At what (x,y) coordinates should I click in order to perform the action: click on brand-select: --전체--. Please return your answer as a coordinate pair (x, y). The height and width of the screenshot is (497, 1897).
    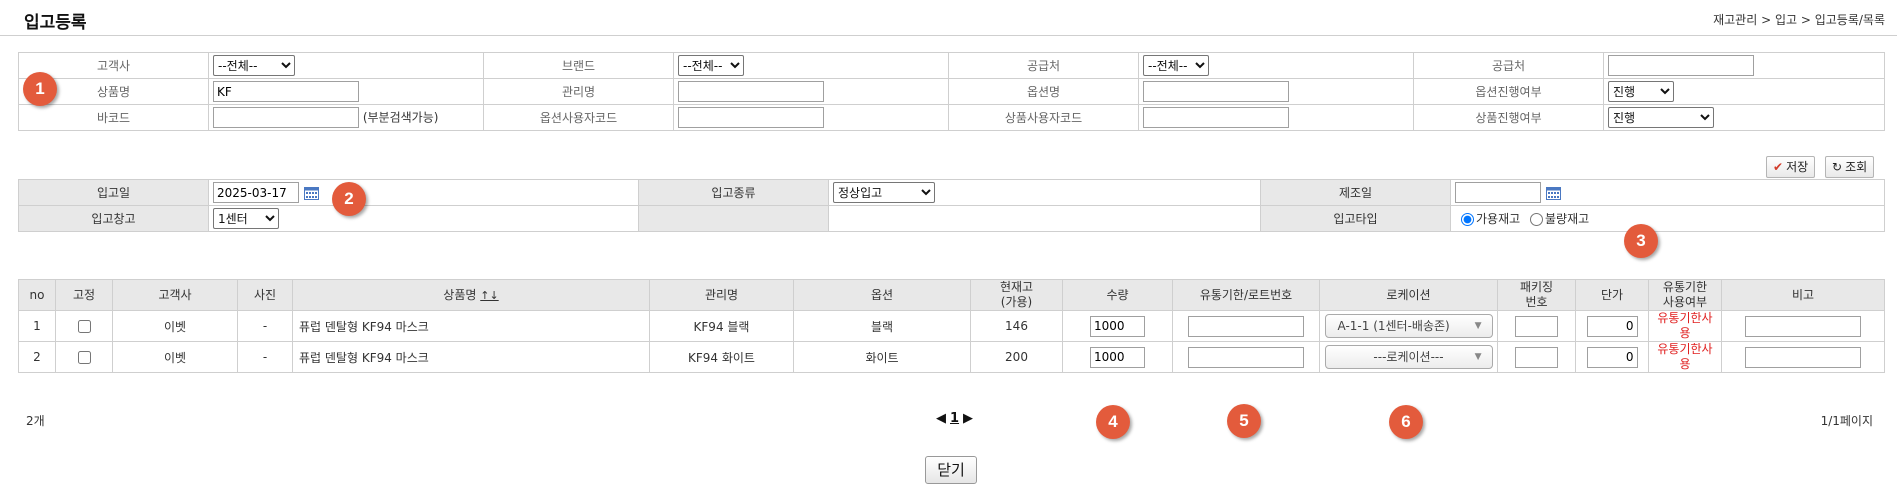
    Looking at the image, I should click on (711, 65).